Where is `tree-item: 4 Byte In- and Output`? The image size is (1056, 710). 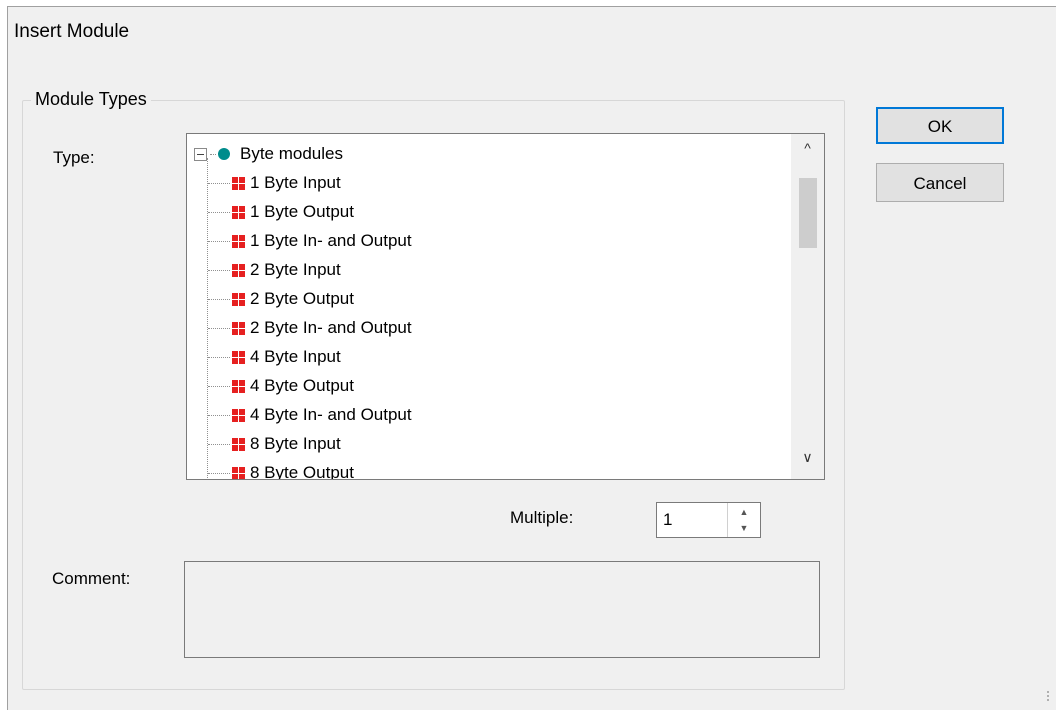 tree-item: 4 Byte In- and Output is located at coordinates (310, 415).